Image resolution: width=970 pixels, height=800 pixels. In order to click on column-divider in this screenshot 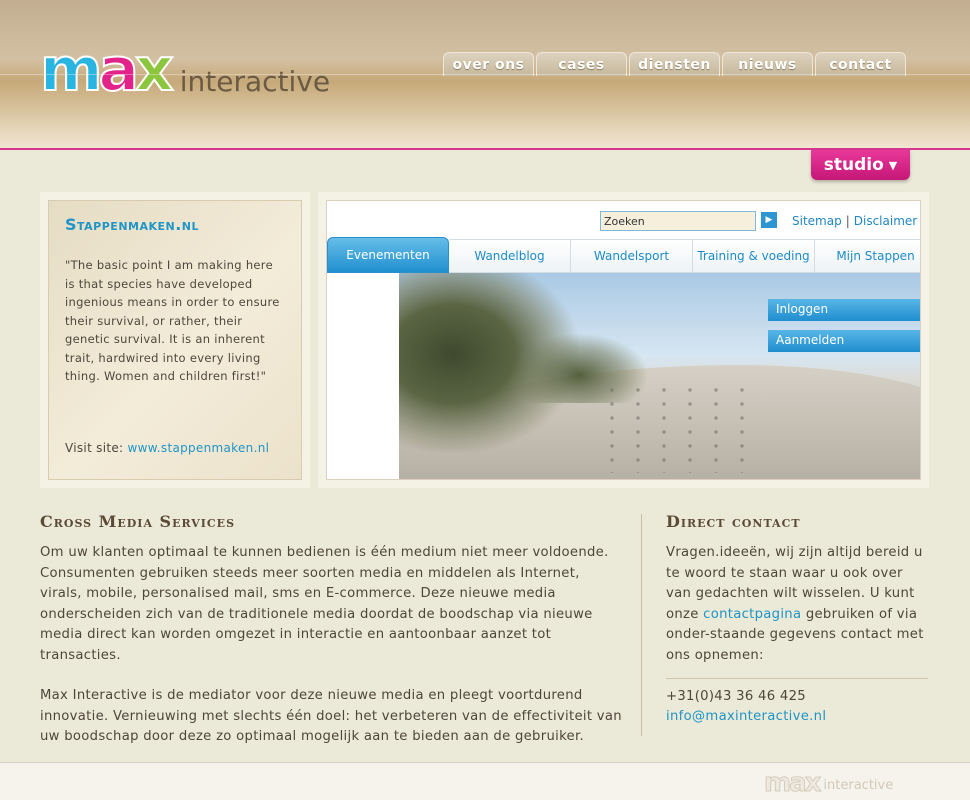, I will do `click(641, 625)`.